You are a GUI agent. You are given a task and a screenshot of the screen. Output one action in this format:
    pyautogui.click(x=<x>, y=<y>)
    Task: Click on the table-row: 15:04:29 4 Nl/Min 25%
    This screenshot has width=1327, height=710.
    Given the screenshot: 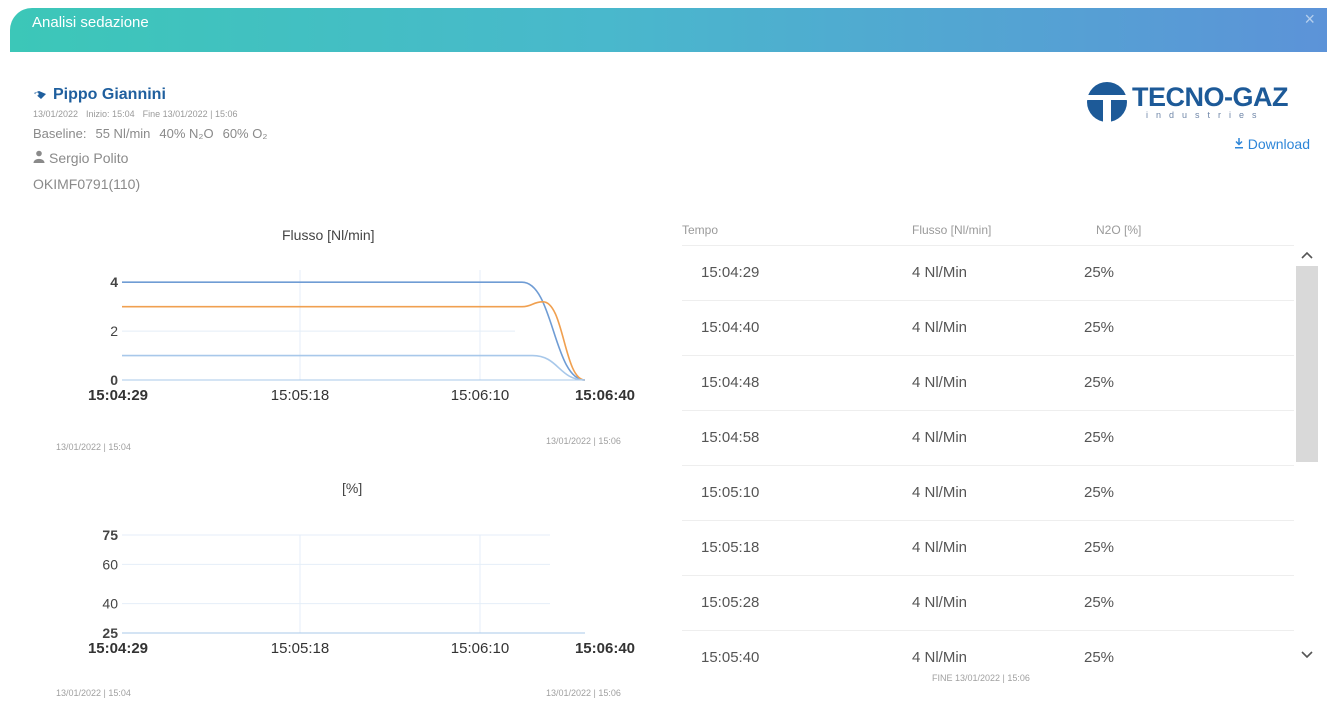 What is the action you would take?
    pyautogui.click(x=988, y=272)
    